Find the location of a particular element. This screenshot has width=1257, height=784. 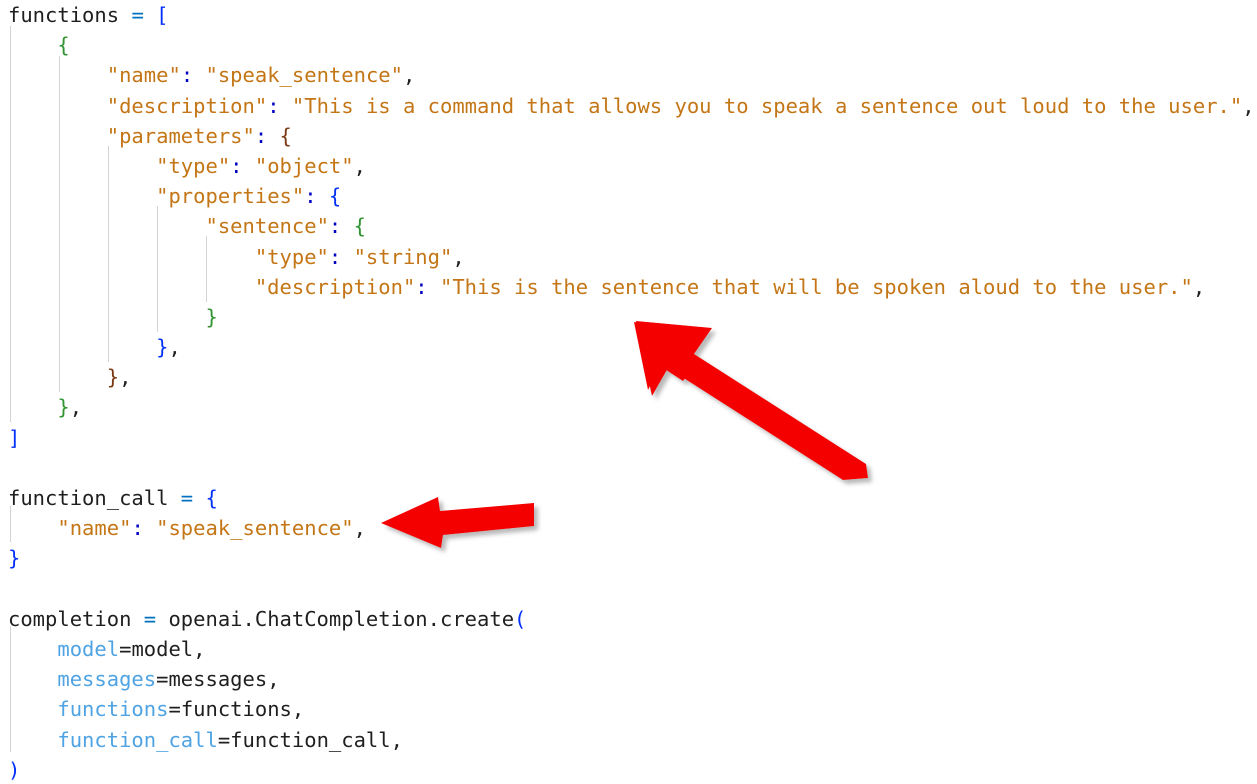

code-token: ( is located at coordinates (520, 618).